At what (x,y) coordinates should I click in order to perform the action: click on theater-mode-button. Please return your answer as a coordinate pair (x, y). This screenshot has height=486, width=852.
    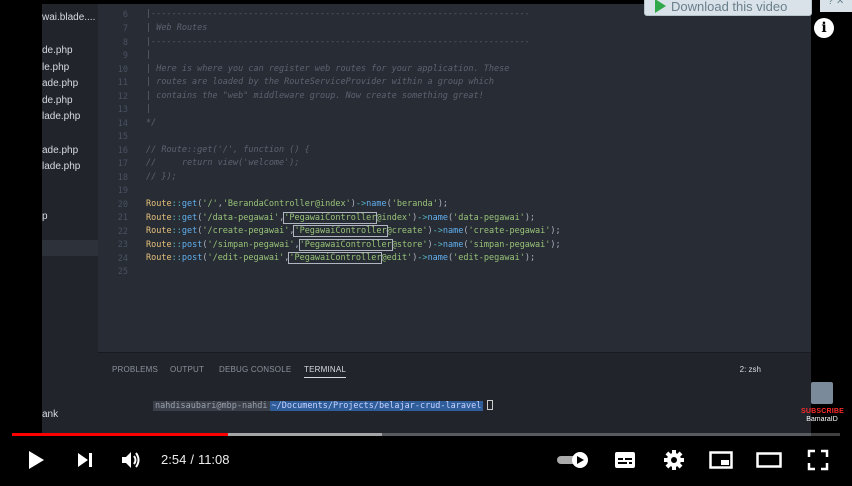
    Looking at the image, I should click on (769, 460).